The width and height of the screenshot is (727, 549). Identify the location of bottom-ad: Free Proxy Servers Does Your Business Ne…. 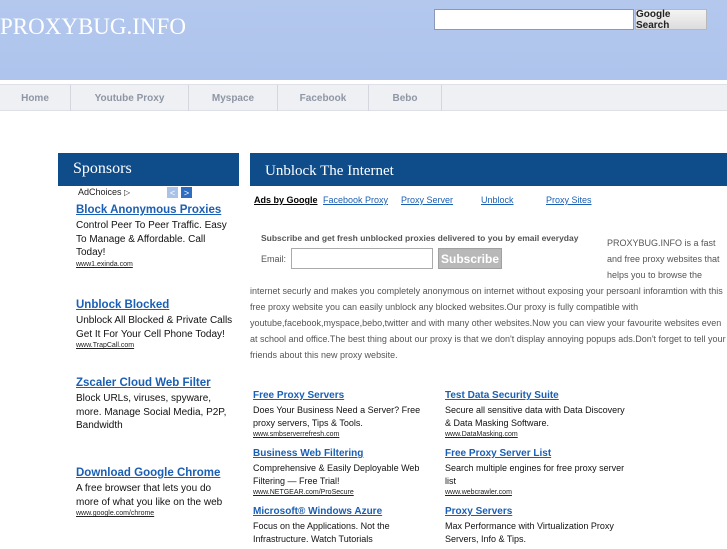
(345, 413).